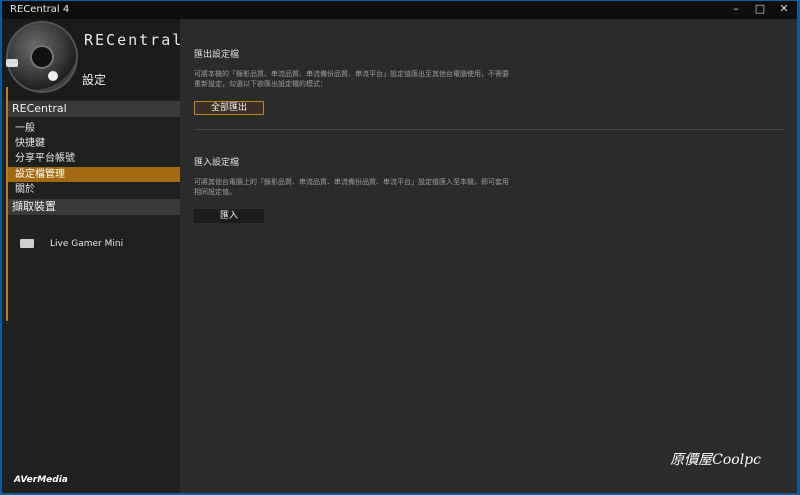 This screenshot has width=800, height=495. I want to click on window-controls: – □ ✕, so click(760, 9).